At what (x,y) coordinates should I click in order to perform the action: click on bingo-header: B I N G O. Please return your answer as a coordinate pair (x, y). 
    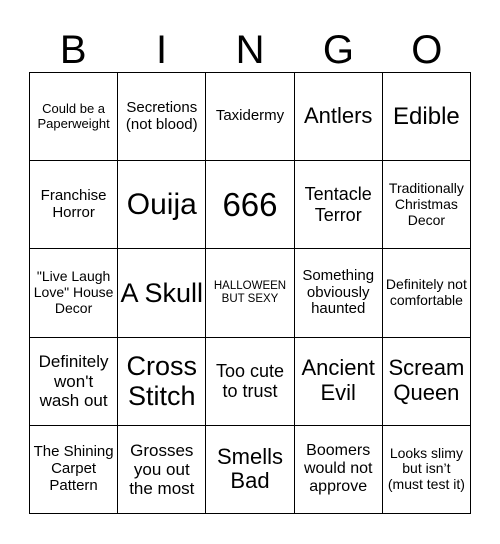
    Looking at the image, I should click on (250, 50).